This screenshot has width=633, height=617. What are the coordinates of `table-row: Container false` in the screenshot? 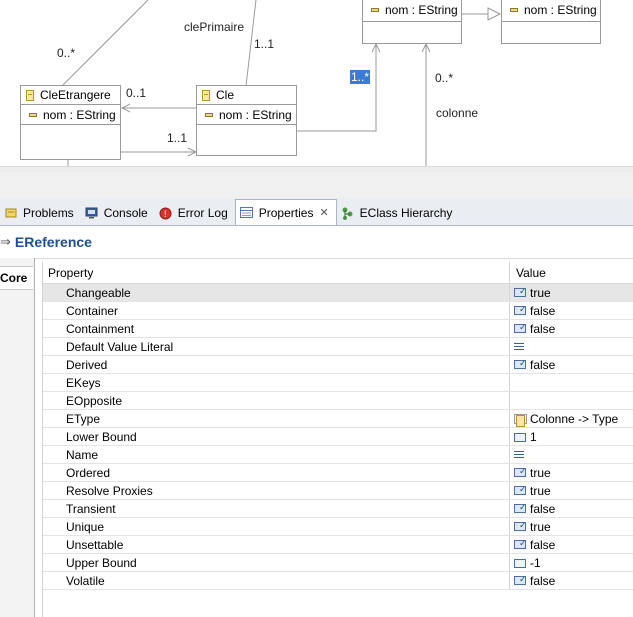 It's located at (338, 311).